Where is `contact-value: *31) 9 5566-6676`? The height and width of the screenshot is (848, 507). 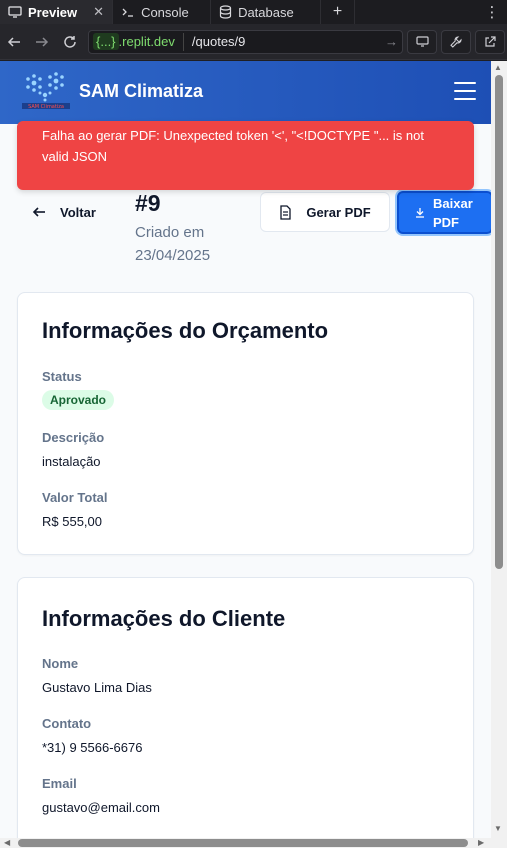
contact-value: *31) 9 5566-6676 is located at coordinates (92, 747).